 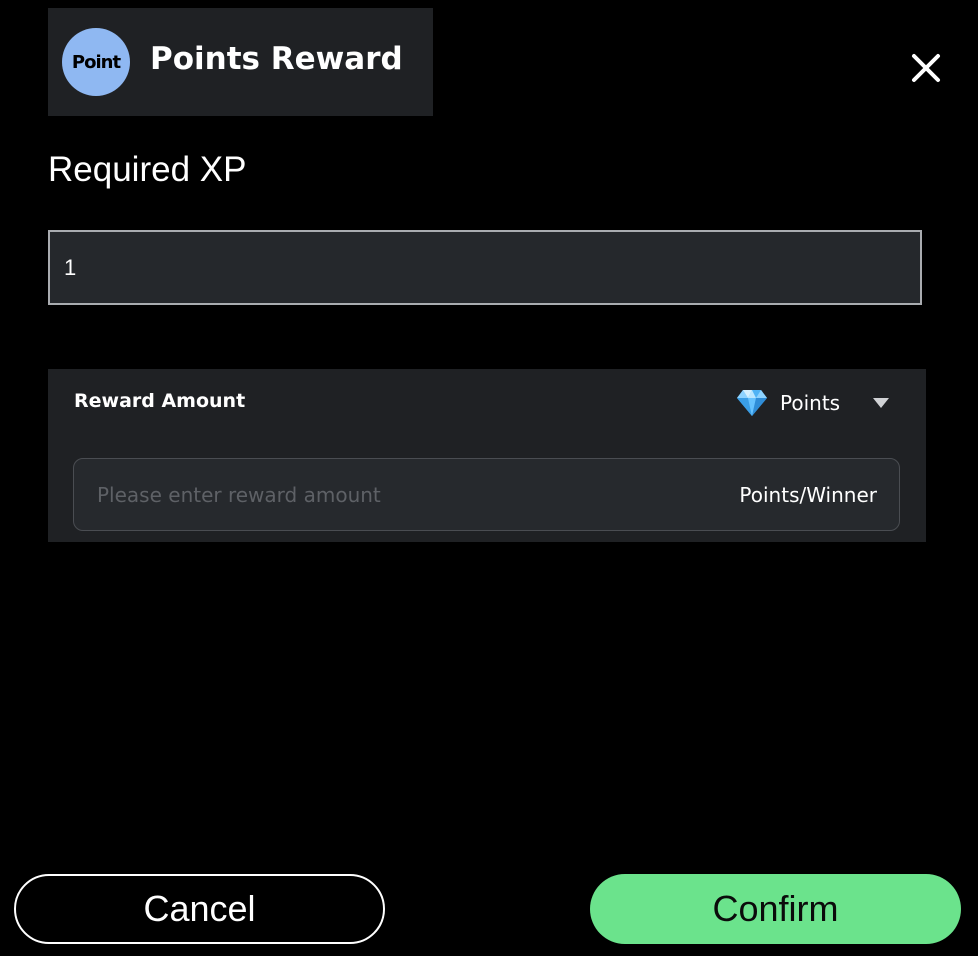 I want to click on reward-amount-field: Points/Winner, so click(x=486, y=494).